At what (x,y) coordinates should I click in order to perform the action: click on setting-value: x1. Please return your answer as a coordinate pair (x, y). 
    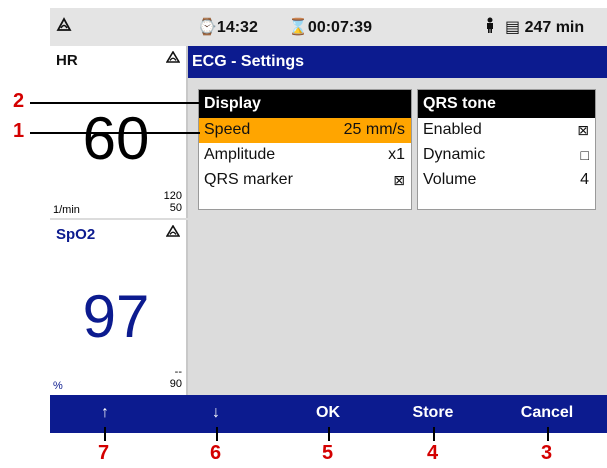
    Looking at the image, I should click on (396, 154).